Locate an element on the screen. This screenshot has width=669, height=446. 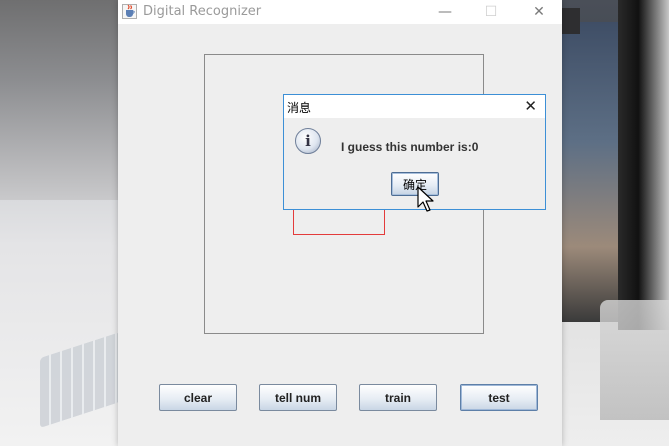
message-dialog: 消息 ✕ i I guess this number is:0 确定 is located at coordinates (414, 152).